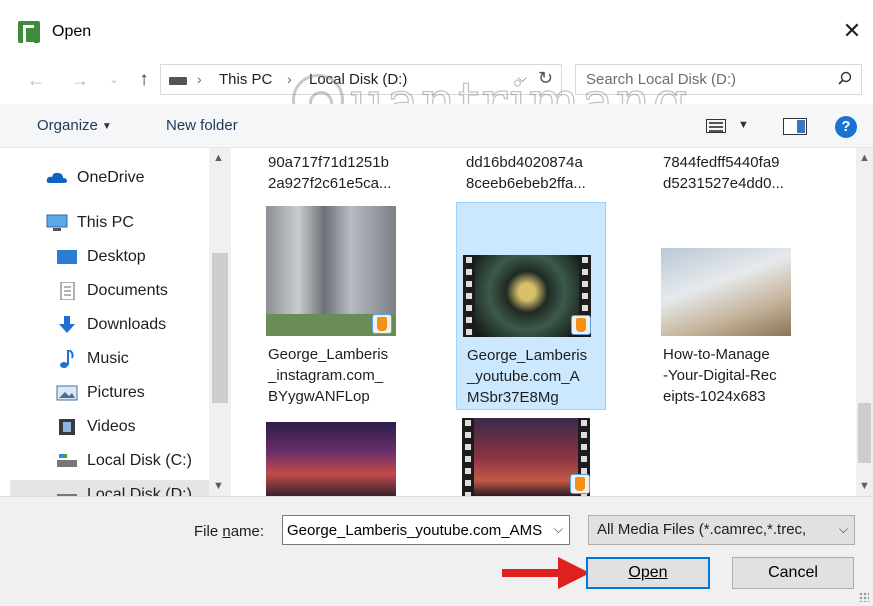 The image size is (873, 606). What do you see at coordinates (67, 358) in the screenshot?
I see `music-note-icon` at bounding box center [67, 358].